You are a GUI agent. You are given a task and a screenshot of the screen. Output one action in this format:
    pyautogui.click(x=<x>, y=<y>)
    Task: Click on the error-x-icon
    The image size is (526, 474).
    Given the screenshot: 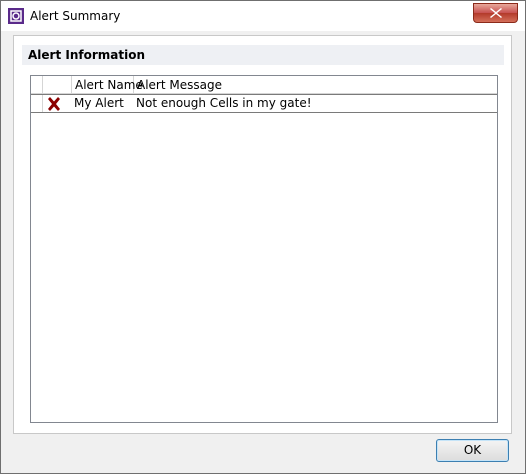 What is the action you would take?
    pyautogui.click(x=54, y=104)
    